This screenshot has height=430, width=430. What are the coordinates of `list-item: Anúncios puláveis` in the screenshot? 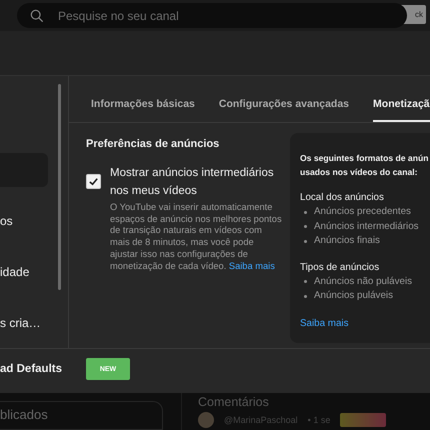 It's located at (353, 296).